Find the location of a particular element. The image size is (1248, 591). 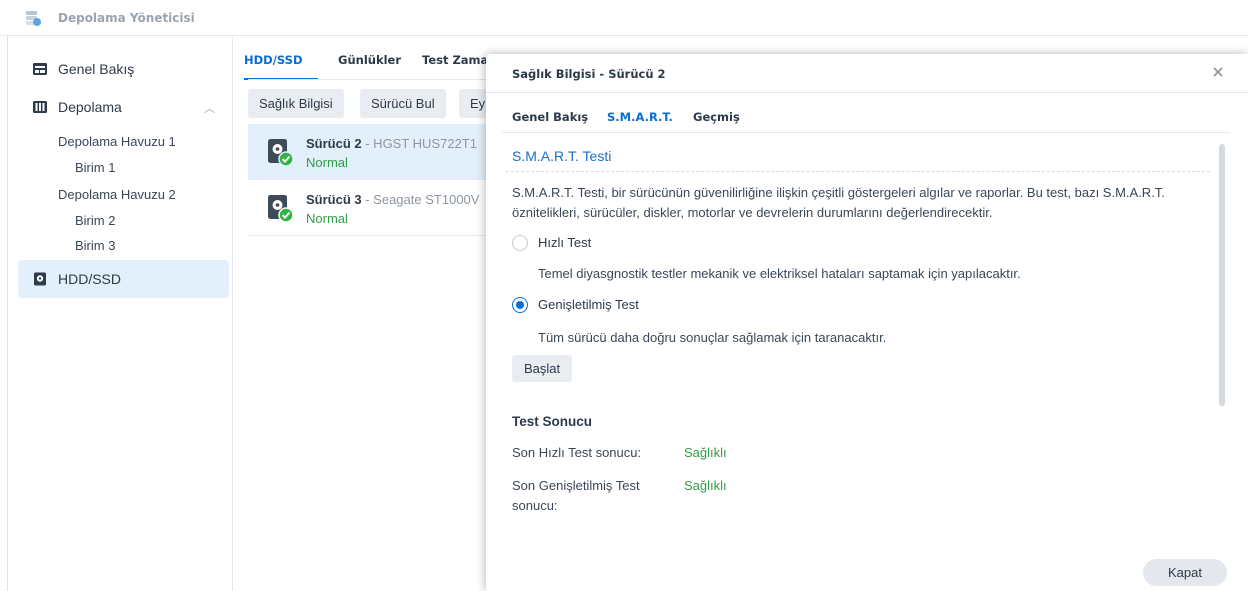

sidebar-item-label: HDD/SSD is located at coordinates (90, 279).